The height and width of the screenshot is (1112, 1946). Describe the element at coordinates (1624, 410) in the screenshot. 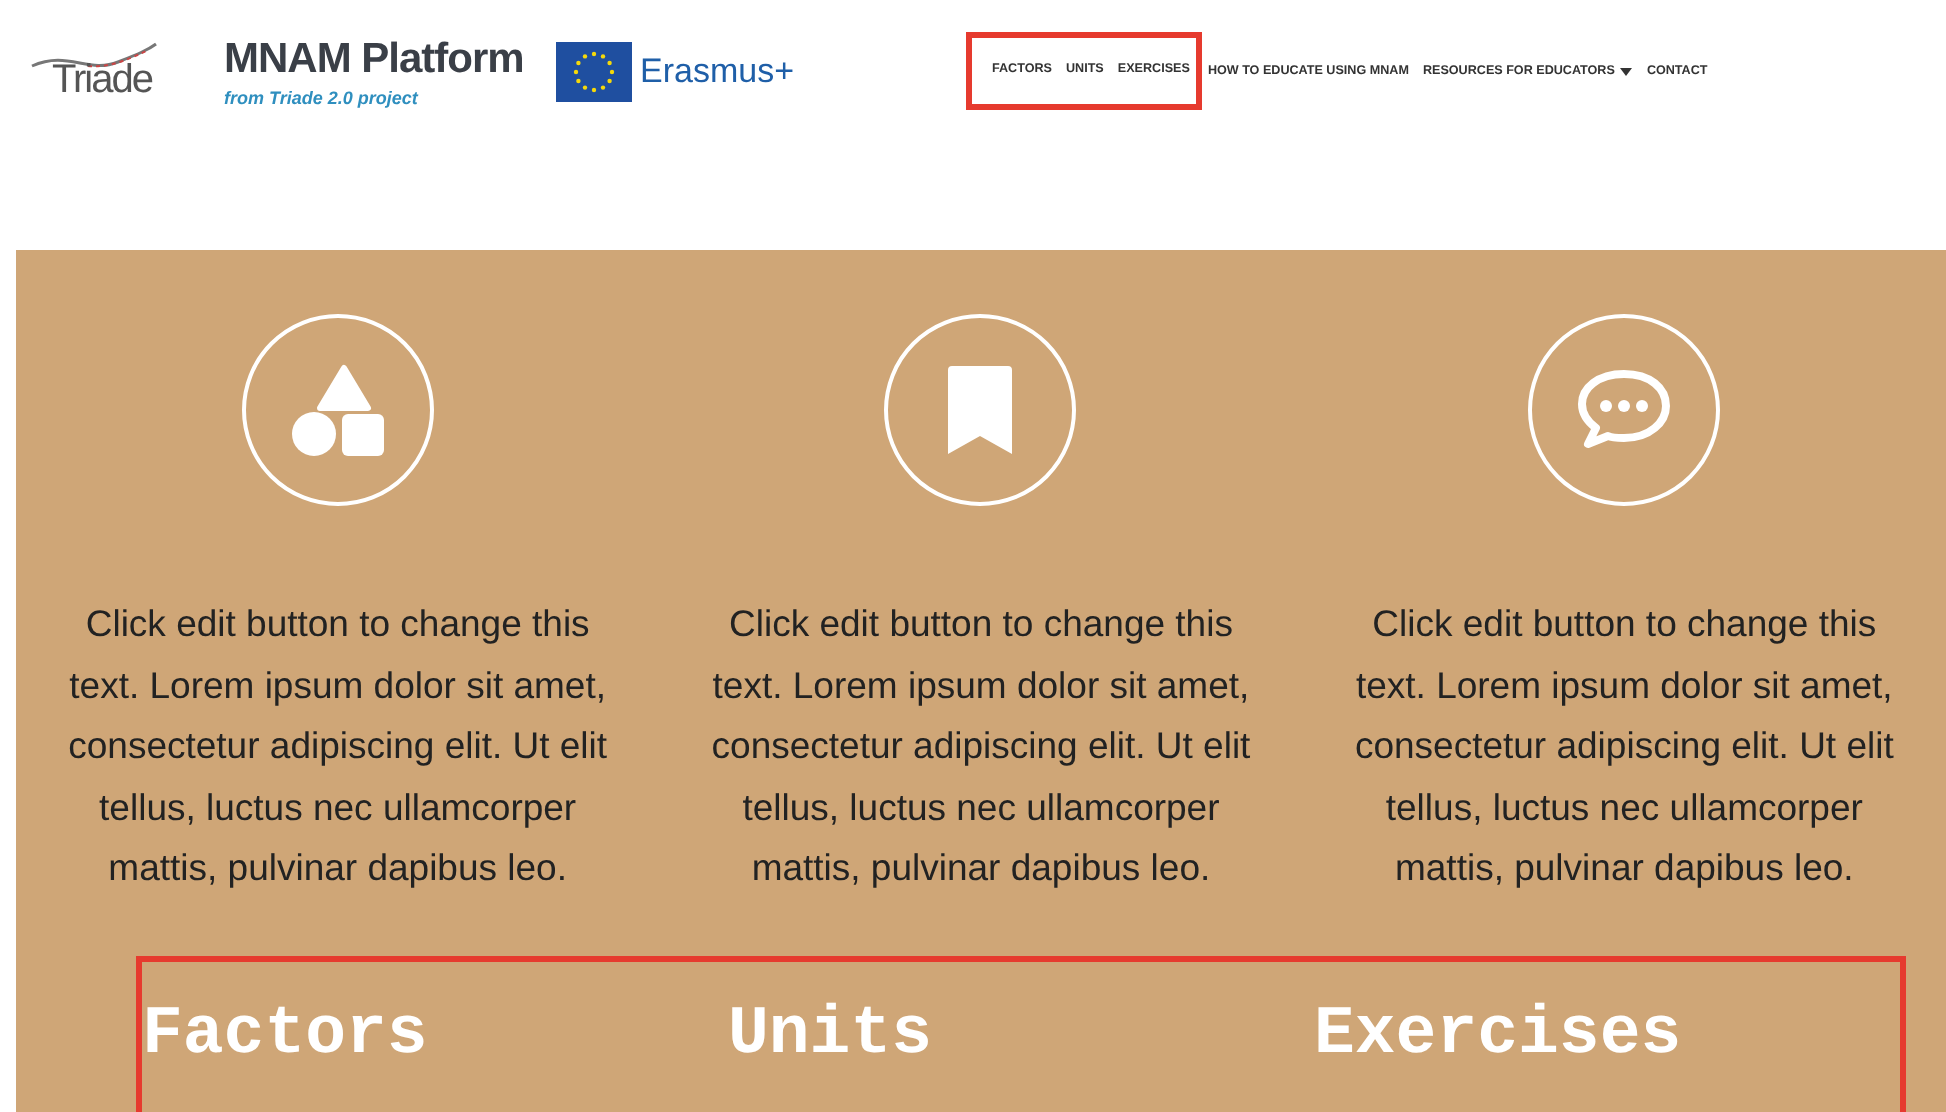

I see `chat-icon` at that location.